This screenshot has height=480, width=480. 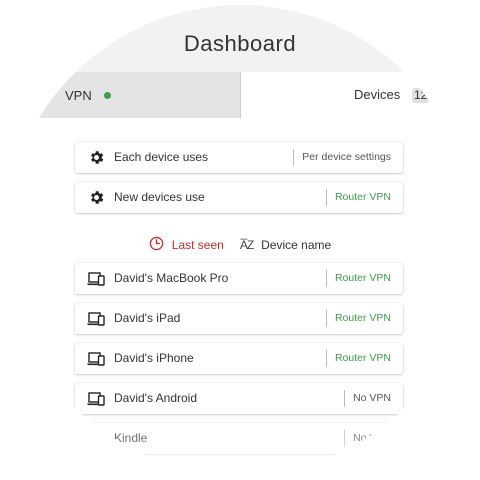 I want to click on tab-vpn-label: VPN, so click(x=78, y=95).